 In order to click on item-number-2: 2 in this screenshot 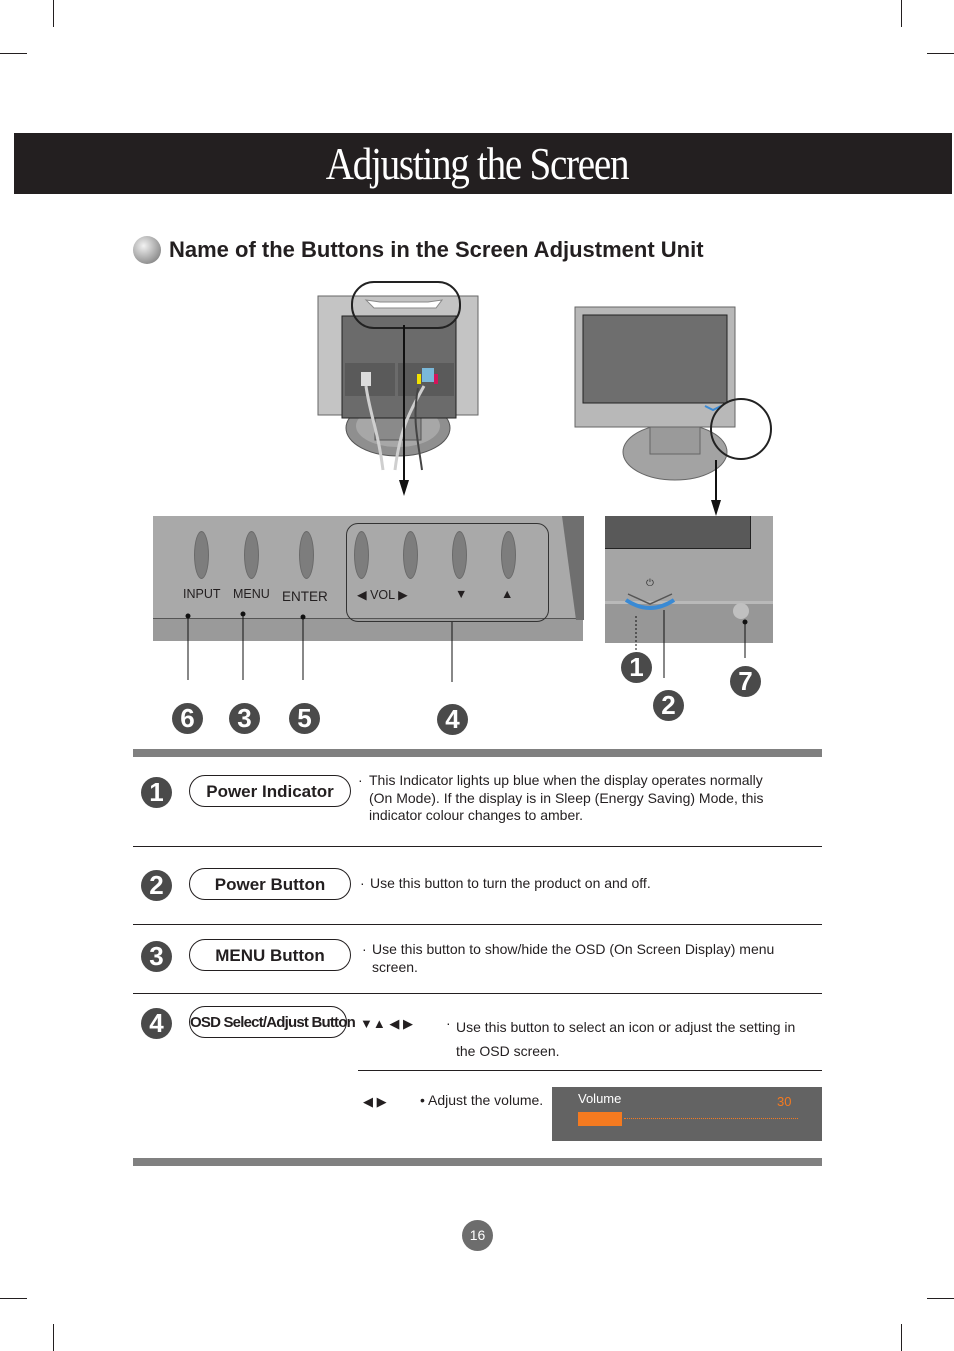, I will do `click(156, 885)`.